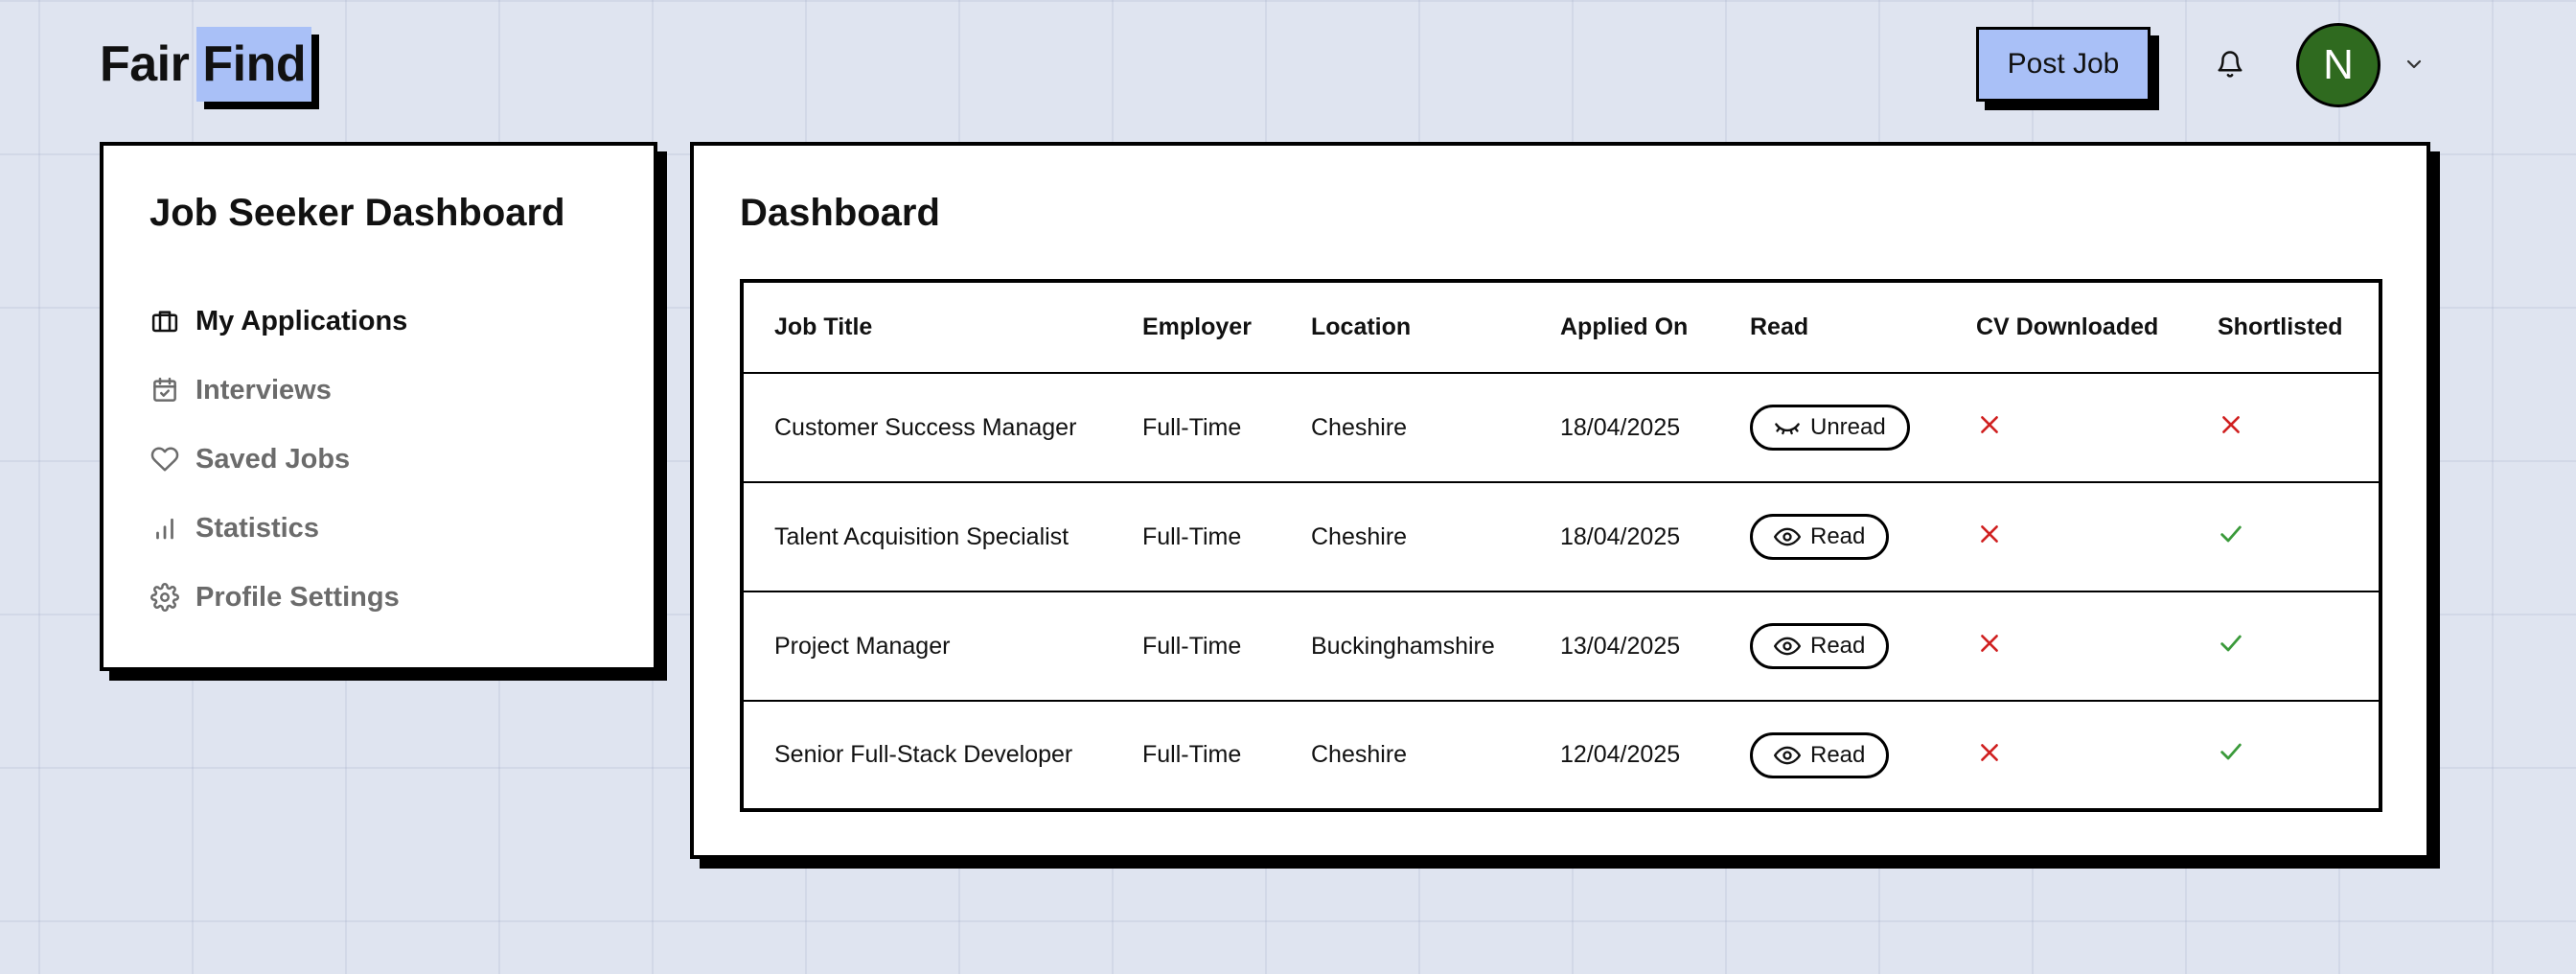 Image resolution: width=2576 pixels, height=974 pixels. I want to click on header-employer: Employer, so click(1196, 327).